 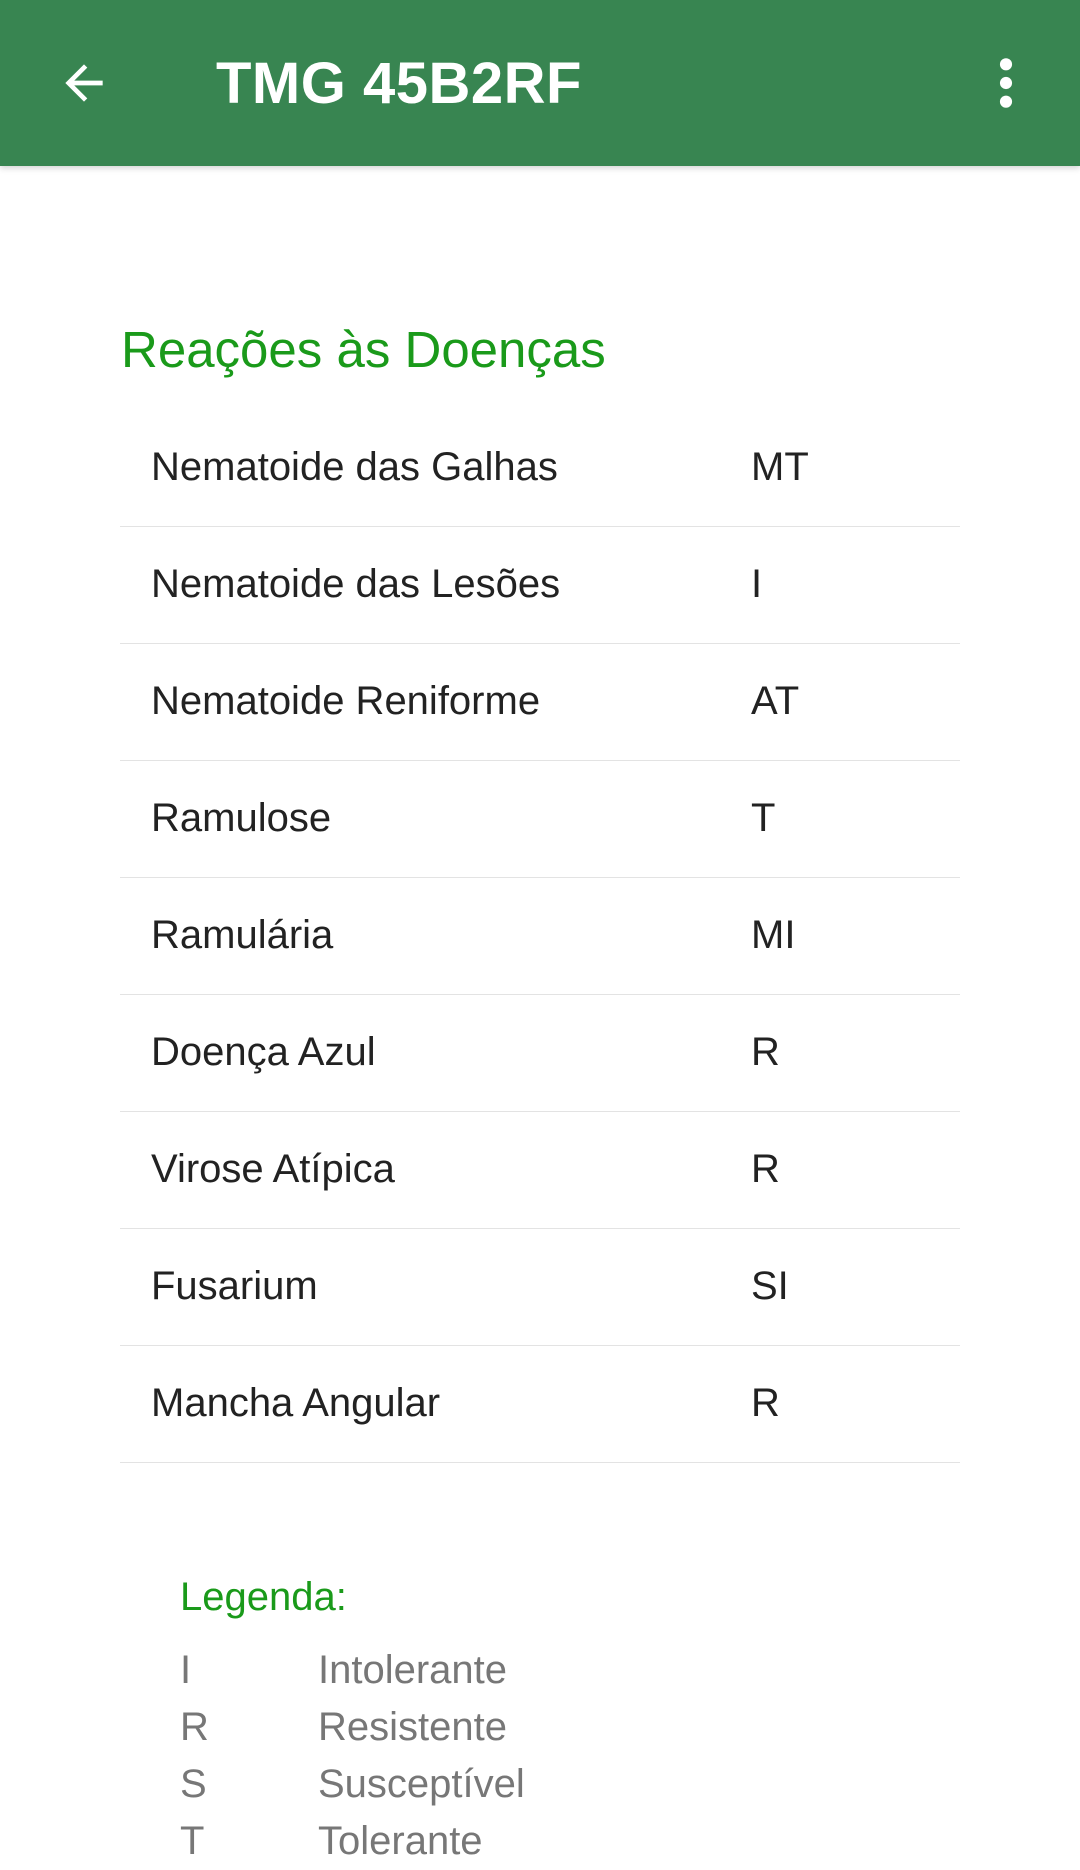 What do you see at coordinates (773, 935) in the screenshot?
I see `disease-reaction: MI` at bounding box center [773, 935].